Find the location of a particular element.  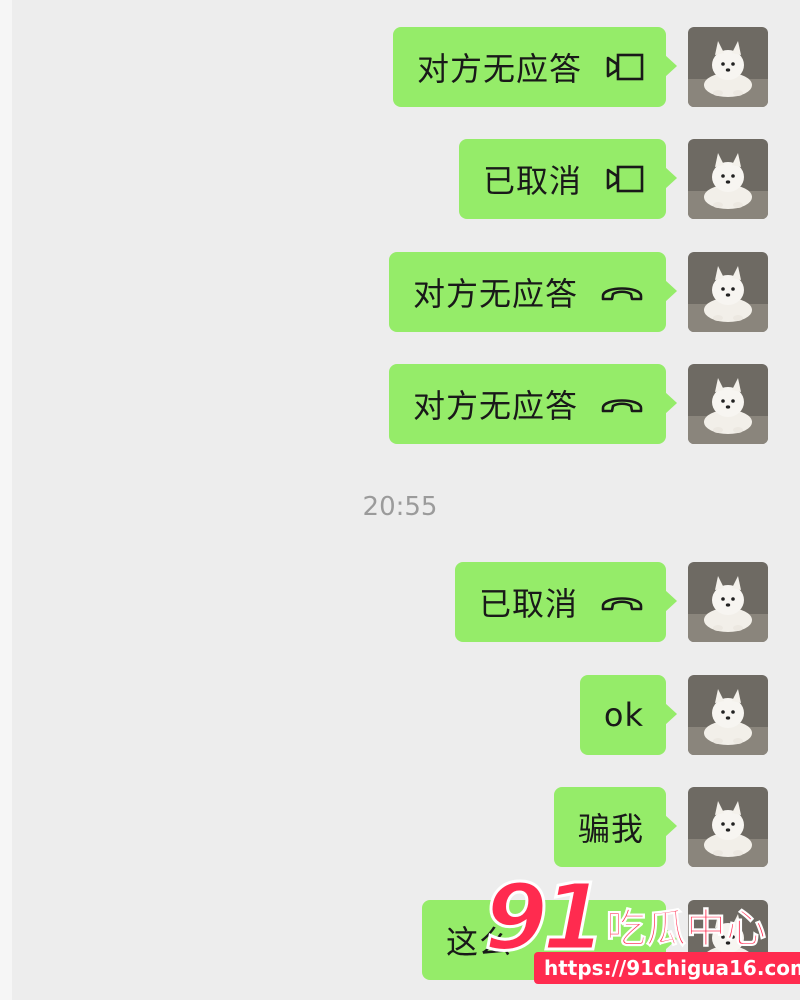

site-watermark: 91 吃瓜中心 https://91chigua16.com is located at coordinates (641, 928).